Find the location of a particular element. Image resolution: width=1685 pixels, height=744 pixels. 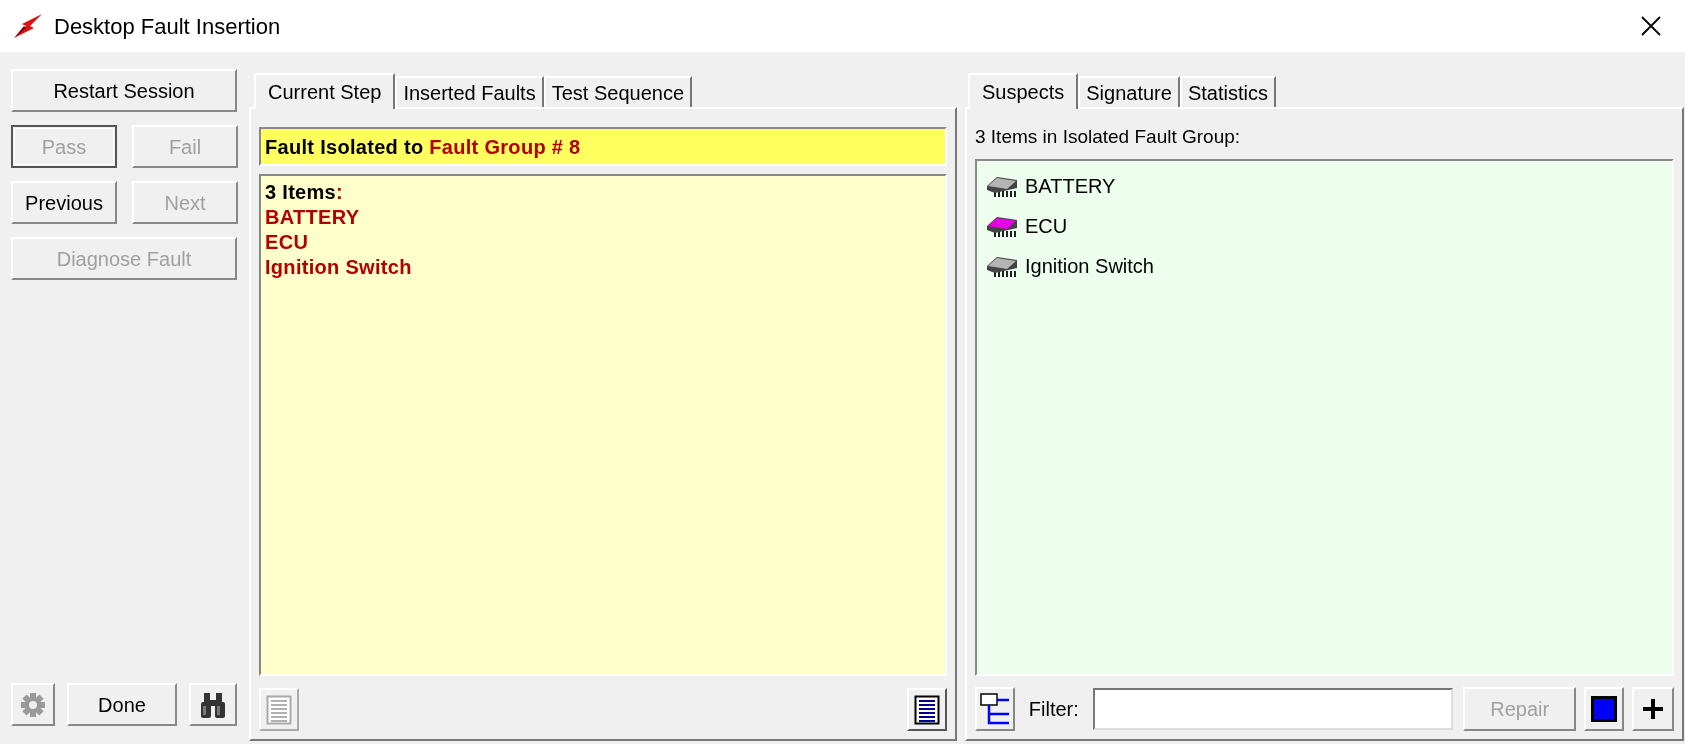

filter-field is located at coordinates (1272, 709).